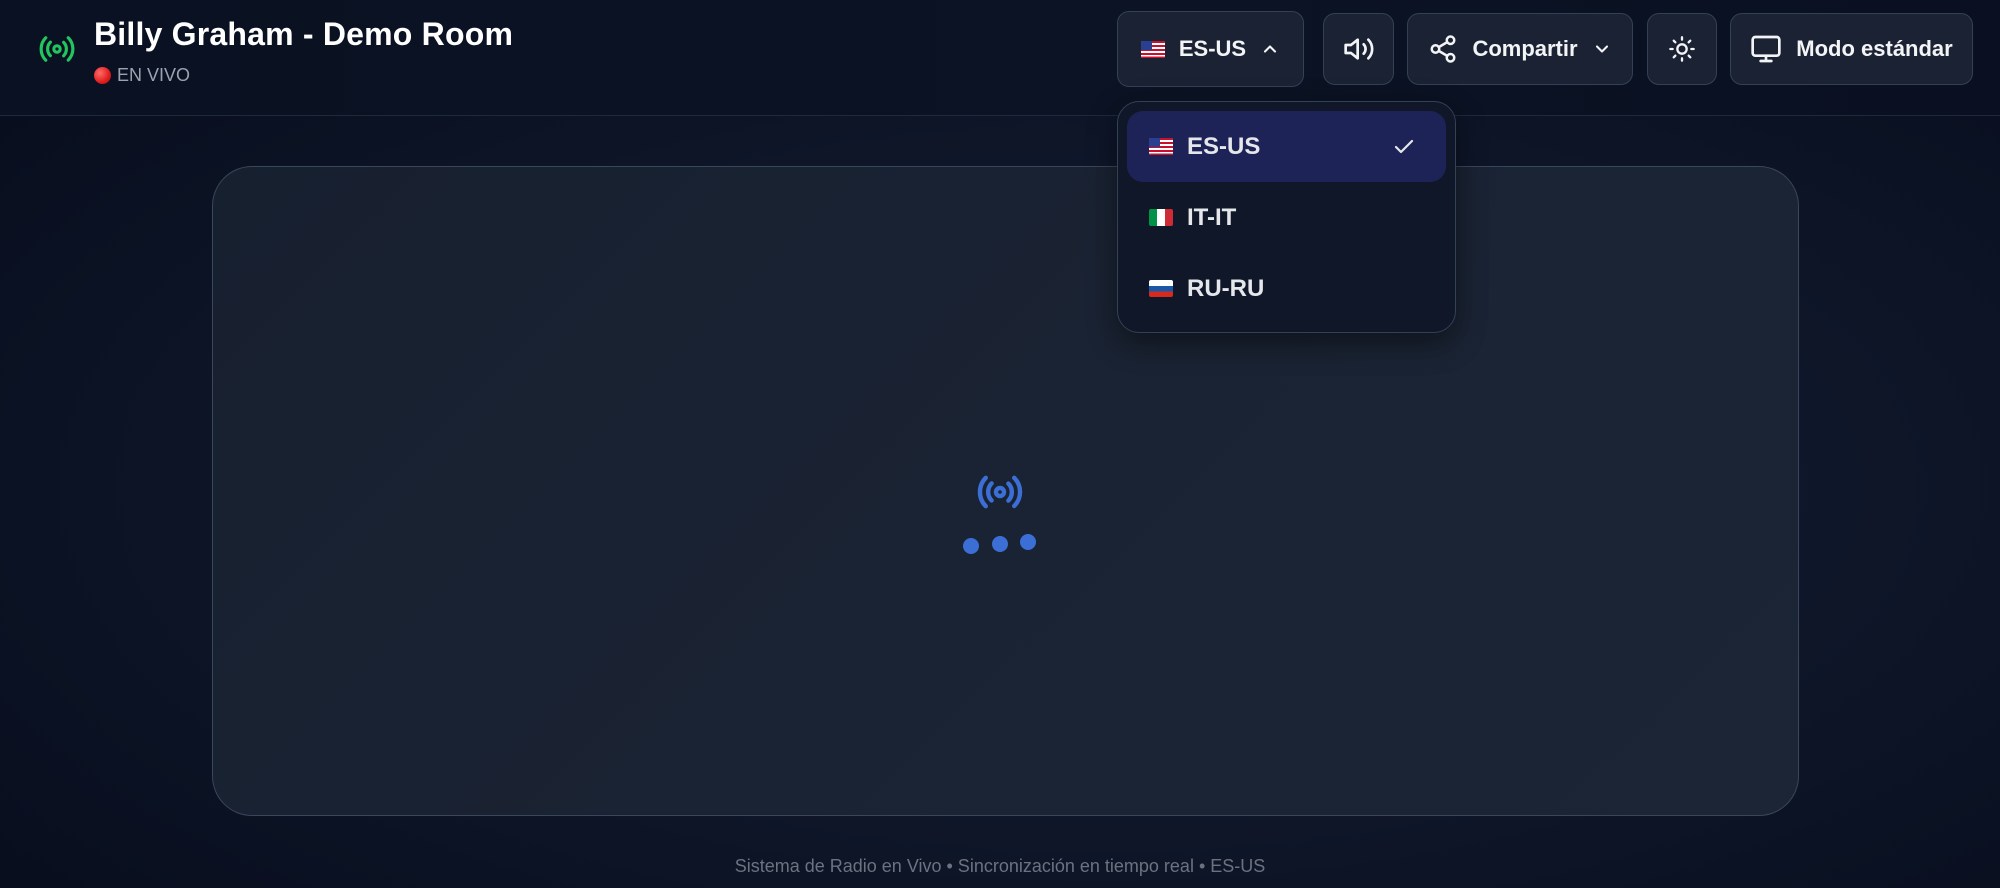 This screenshot has width=2000, height=888. What do you see at coordinates (1000, 492) in the screenshot?
I see `broadcast-loading-icon` at bounding box center [1000, 492].